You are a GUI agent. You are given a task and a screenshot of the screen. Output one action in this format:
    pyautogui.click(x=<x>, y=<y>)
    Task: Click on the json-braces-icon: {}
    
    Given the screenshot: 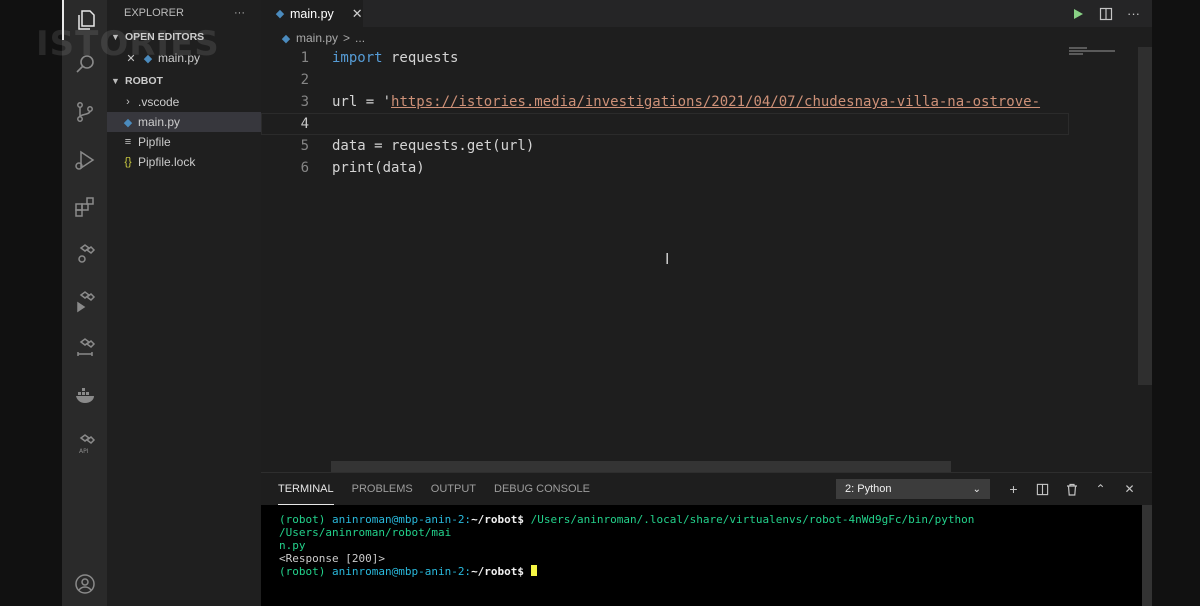 What is the action you would take?
    pyautogui.click(x=128, y=162)
    